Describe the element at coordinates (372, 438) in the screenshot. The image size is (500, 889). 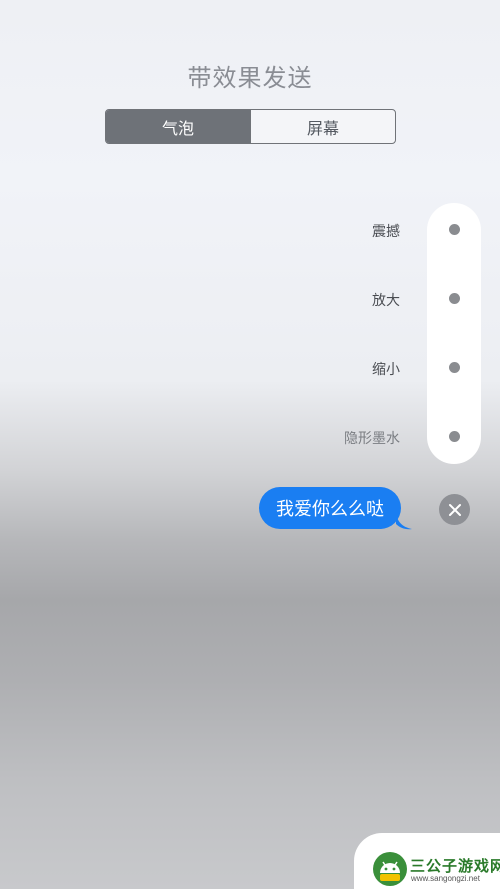
I see `effect-label-invisible-ink: 隐形墨水` at that location.